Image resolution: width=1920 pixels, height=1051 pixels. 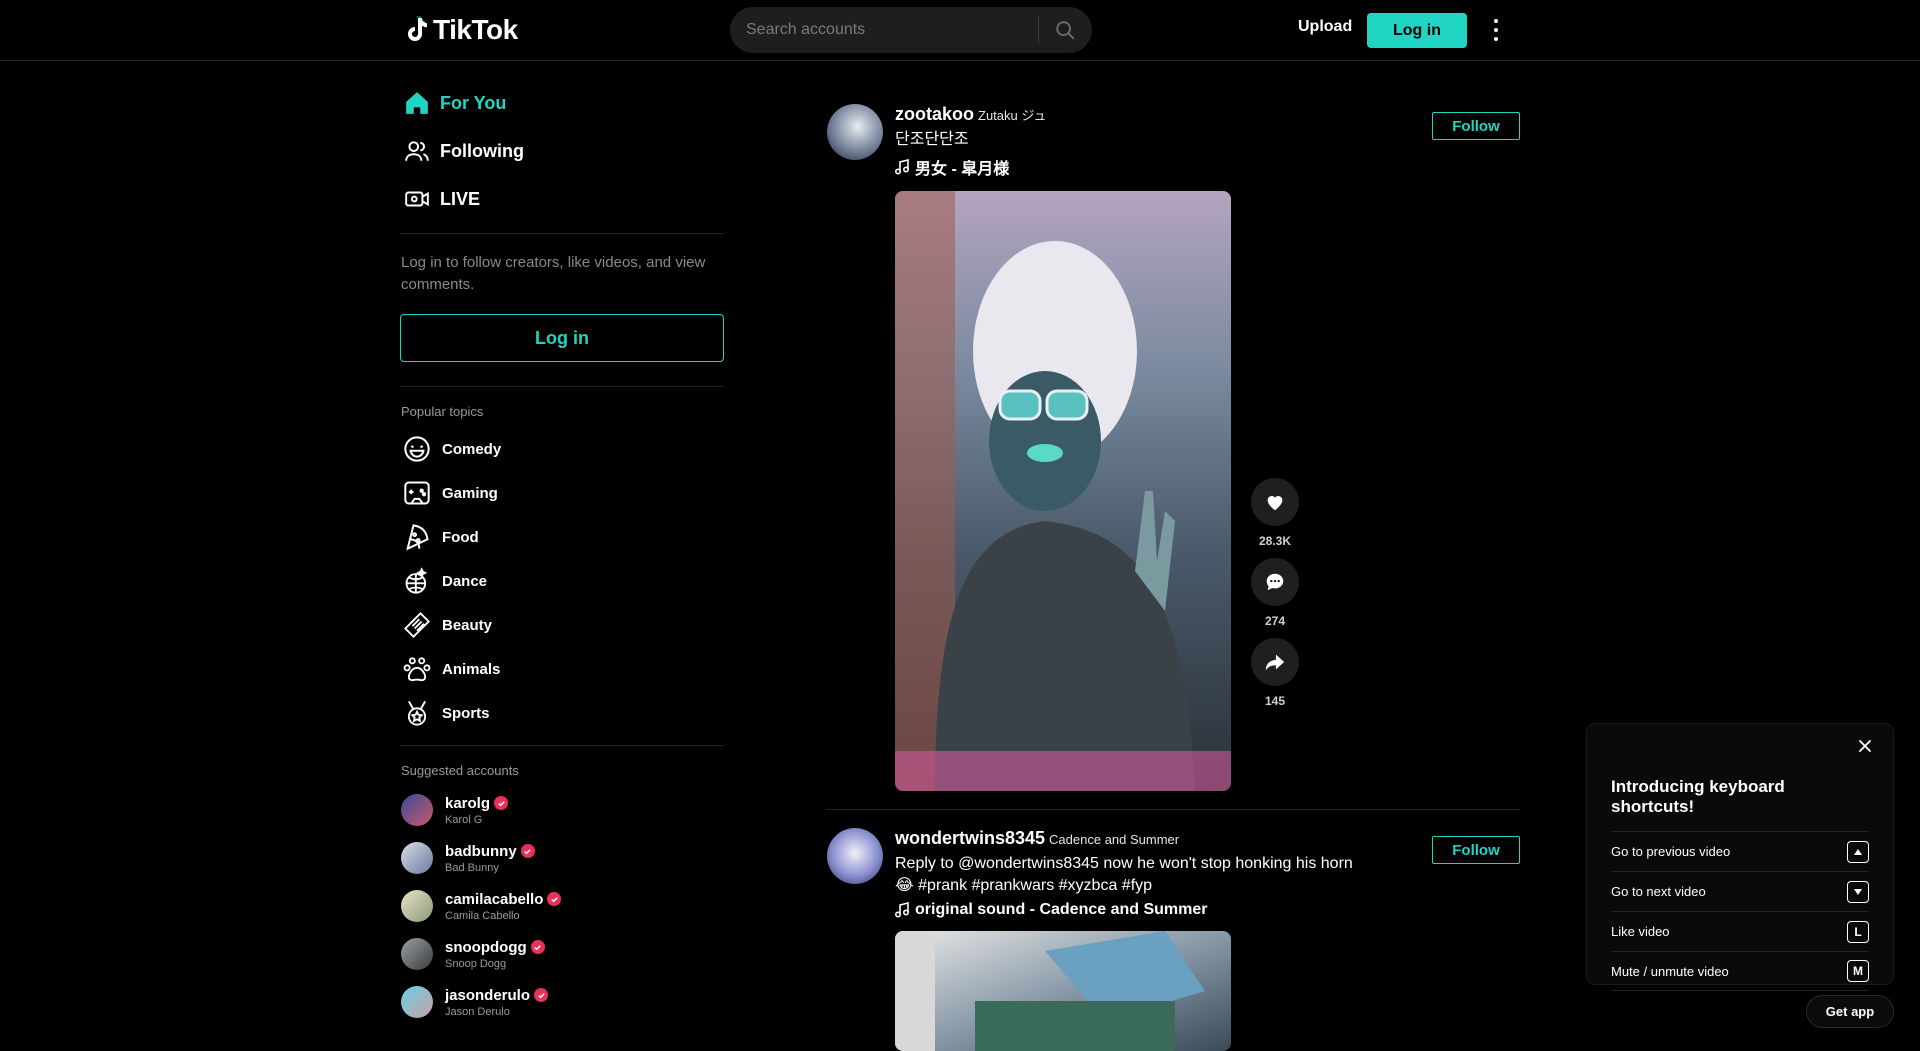 What do you see at coordinates (563, 954) in the screenshot?
I see `account-snoopdogg: snoopdogg Snoop Dogg` at bounding box center [563, 954].